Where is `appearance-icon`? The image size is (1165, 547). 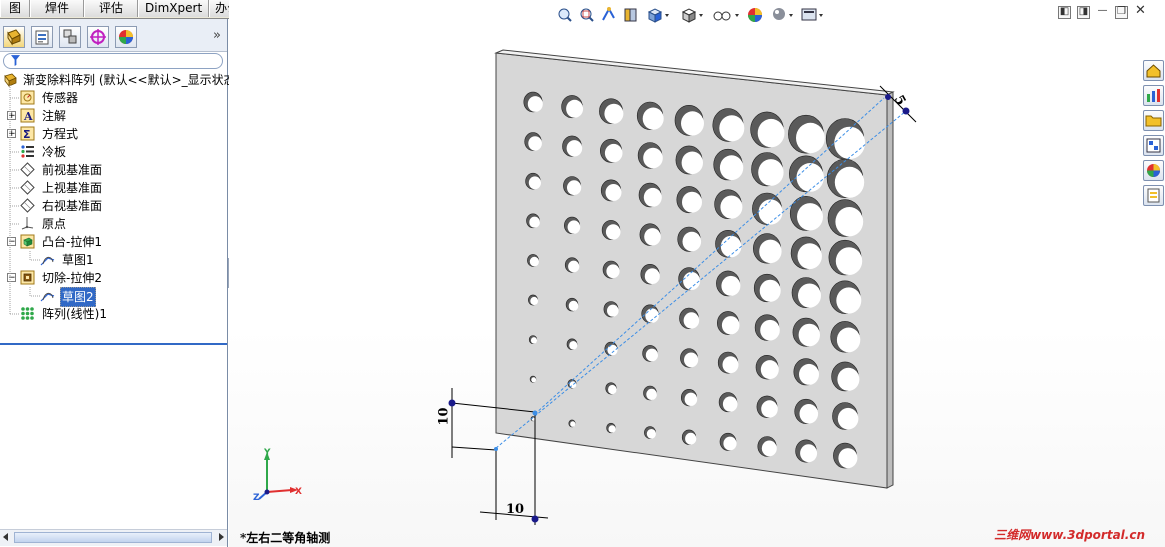 appearance-icon is located at coordinates (126, 37).